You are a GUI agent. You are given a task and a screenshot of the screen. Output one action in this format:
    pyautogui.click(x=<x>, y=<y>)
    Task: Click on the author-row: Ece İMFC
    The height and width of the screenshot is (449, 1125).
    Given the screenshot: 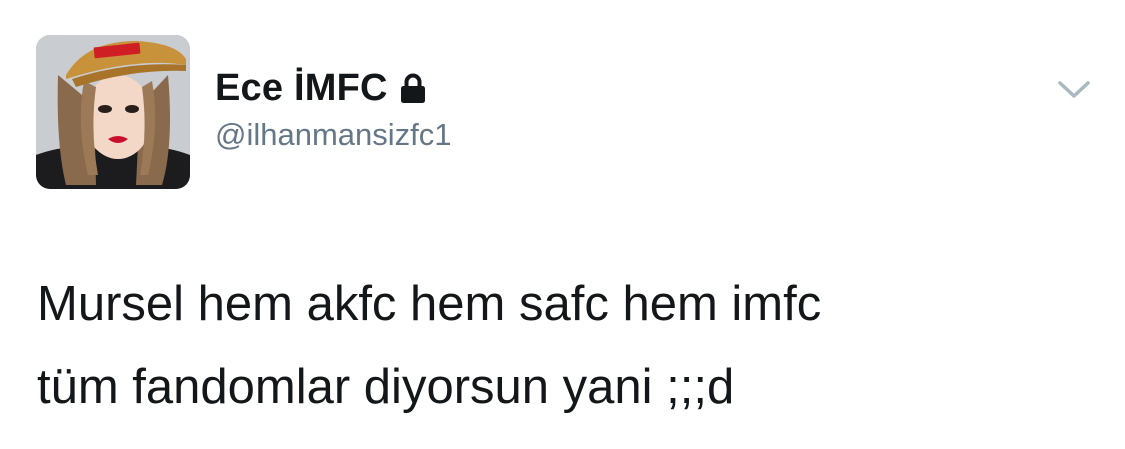 What is the action you would take?
    pyautogui.click(x=320, y=88)
    